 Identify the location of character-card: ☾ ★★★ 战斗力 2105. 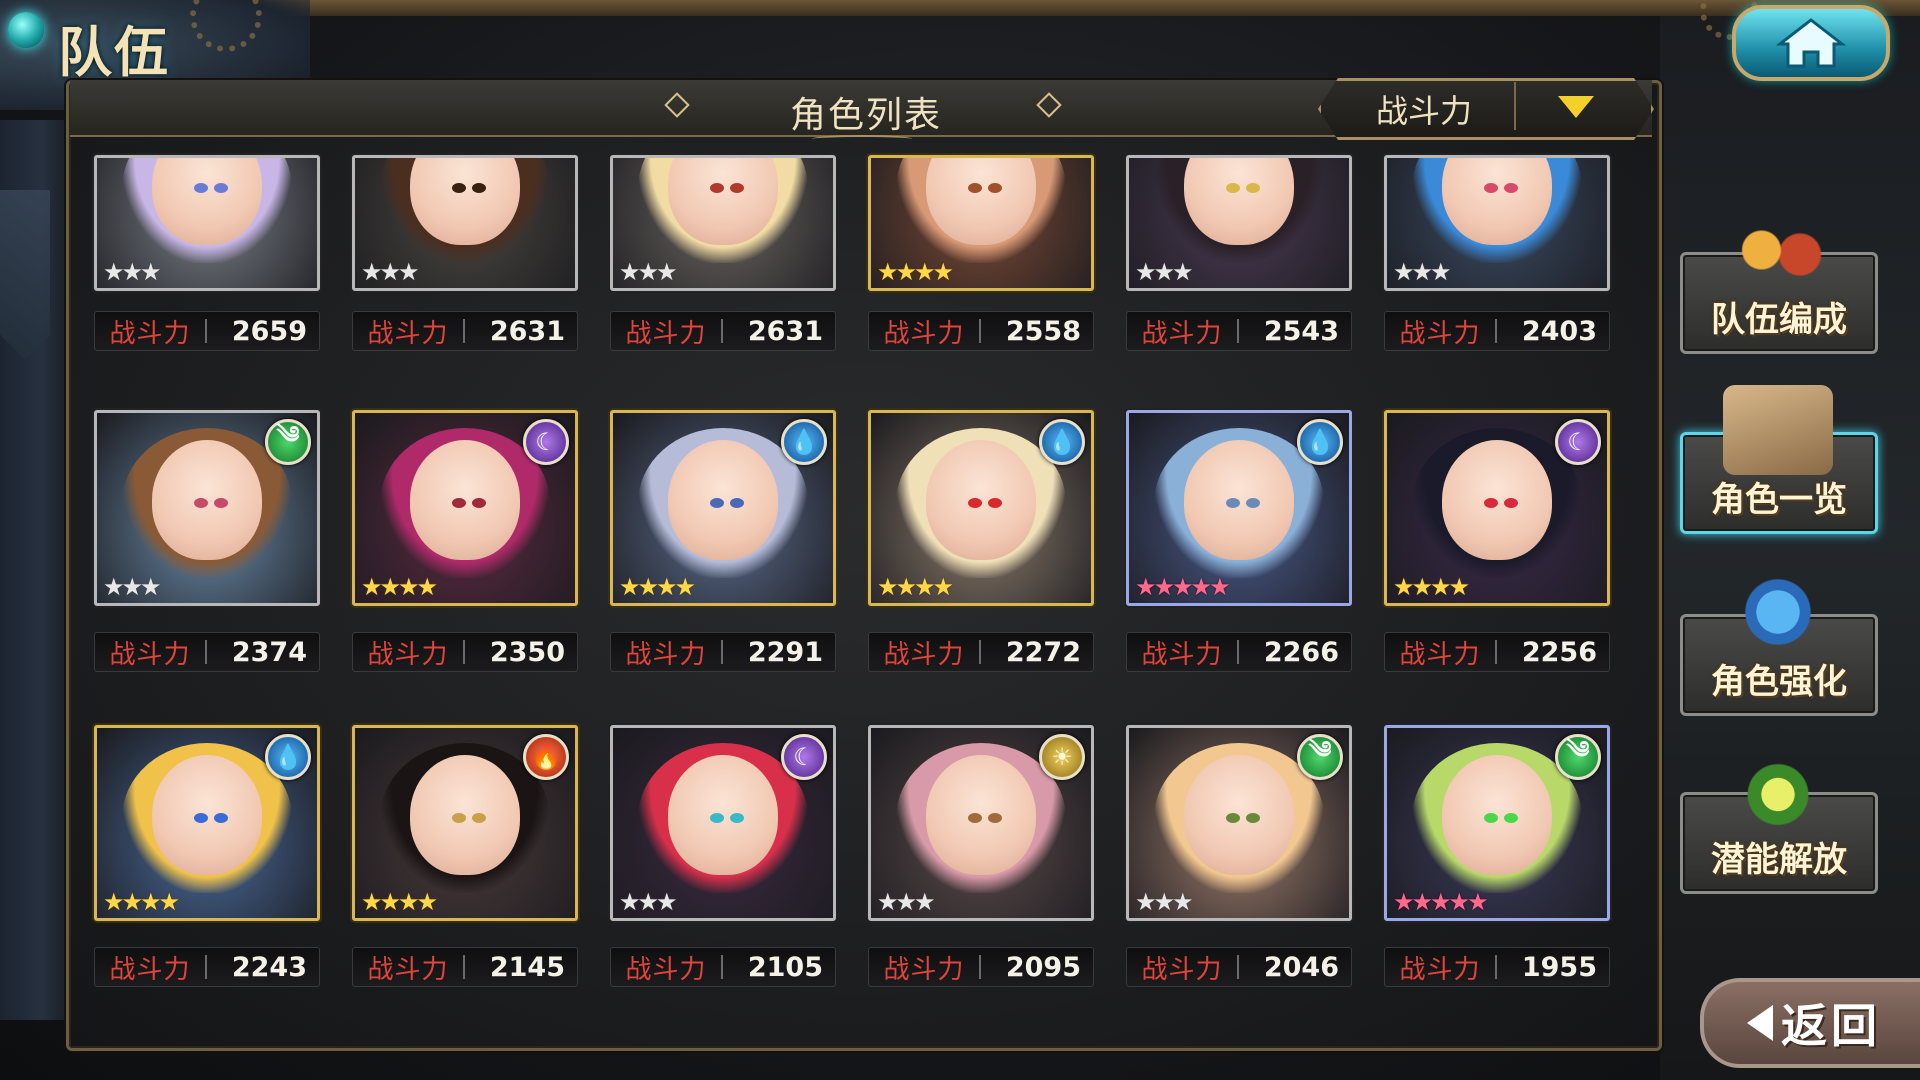
(723, 856).